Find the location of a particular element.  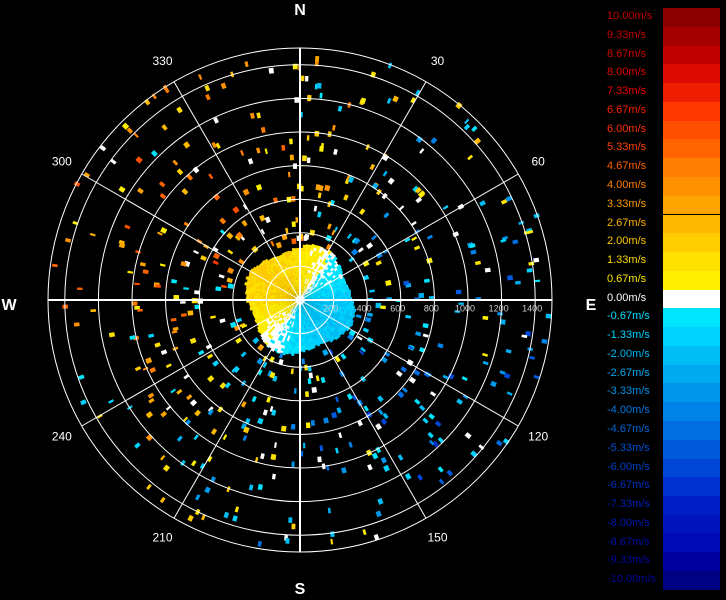

legend-entry: 7.33m/s is located at coordinates (662, 92).